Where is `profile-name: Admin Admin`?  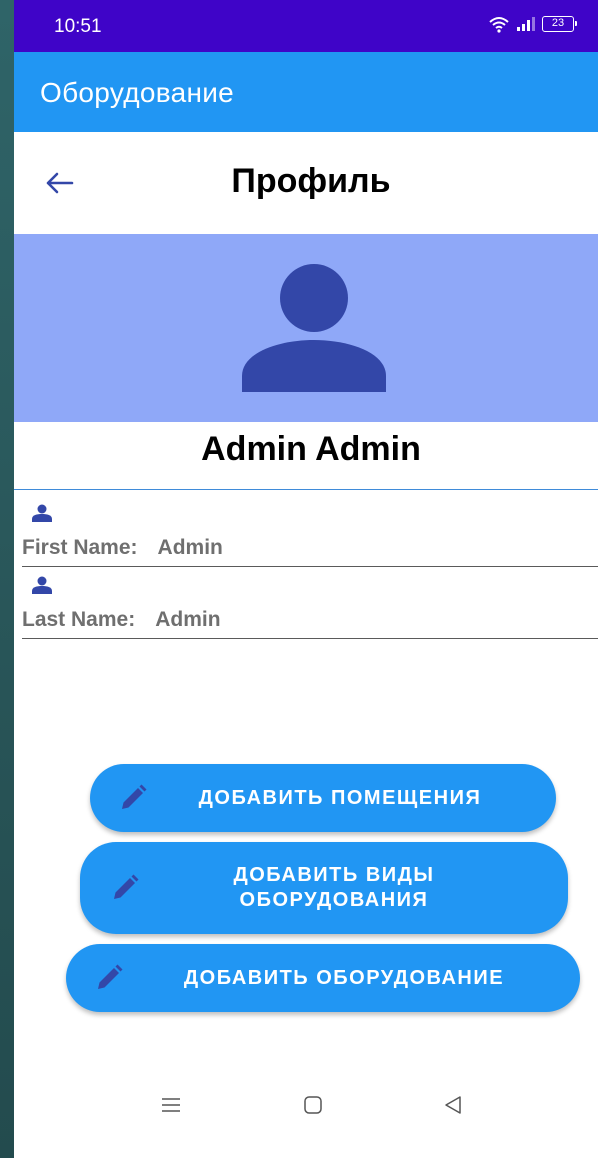 profile-name: Admin Admin is located at coordinates (311, 449).